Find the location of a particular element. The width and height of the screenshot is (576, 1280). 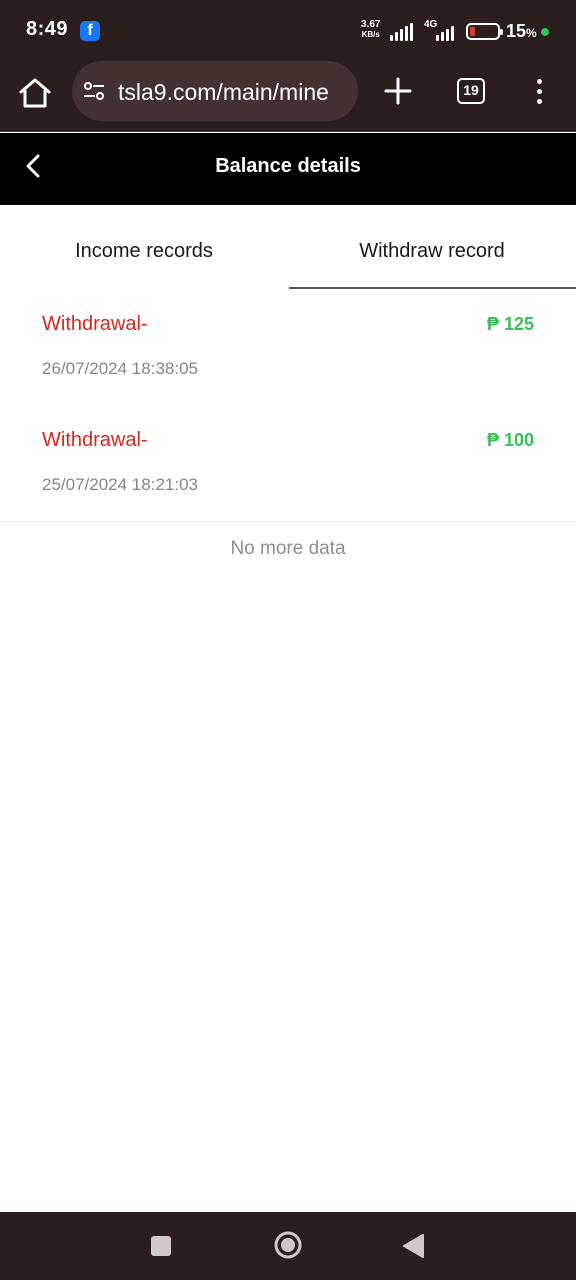

tab-withdraw-record: Withdraw record is located at coordinates (432, 247).